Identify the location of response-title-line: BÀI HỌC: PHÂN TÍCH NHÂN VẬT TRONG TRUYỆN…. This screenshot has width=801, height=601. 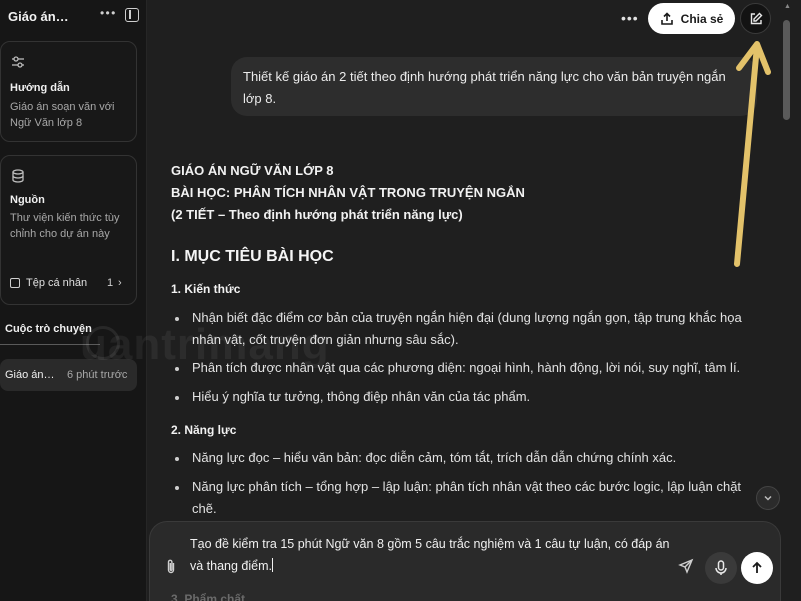
(348, 192).